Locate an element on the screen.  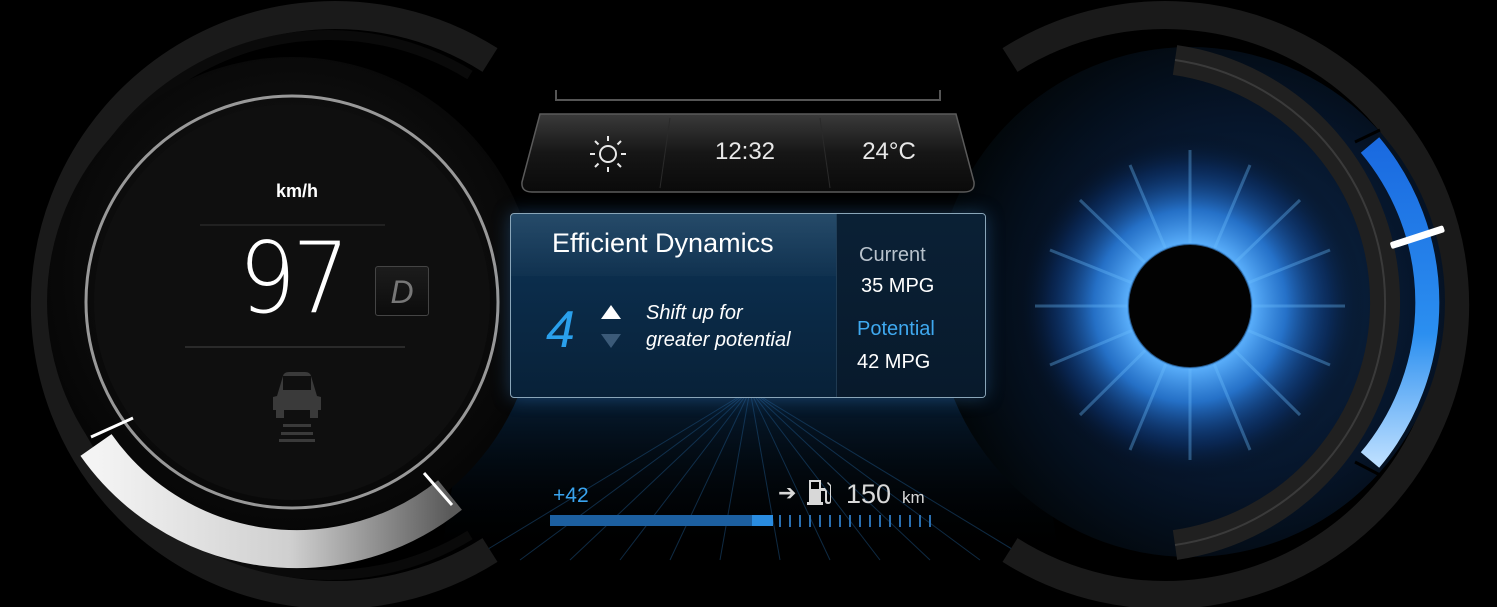
panel-title: Efficient Dynamics is located at coordinates (663, 243).